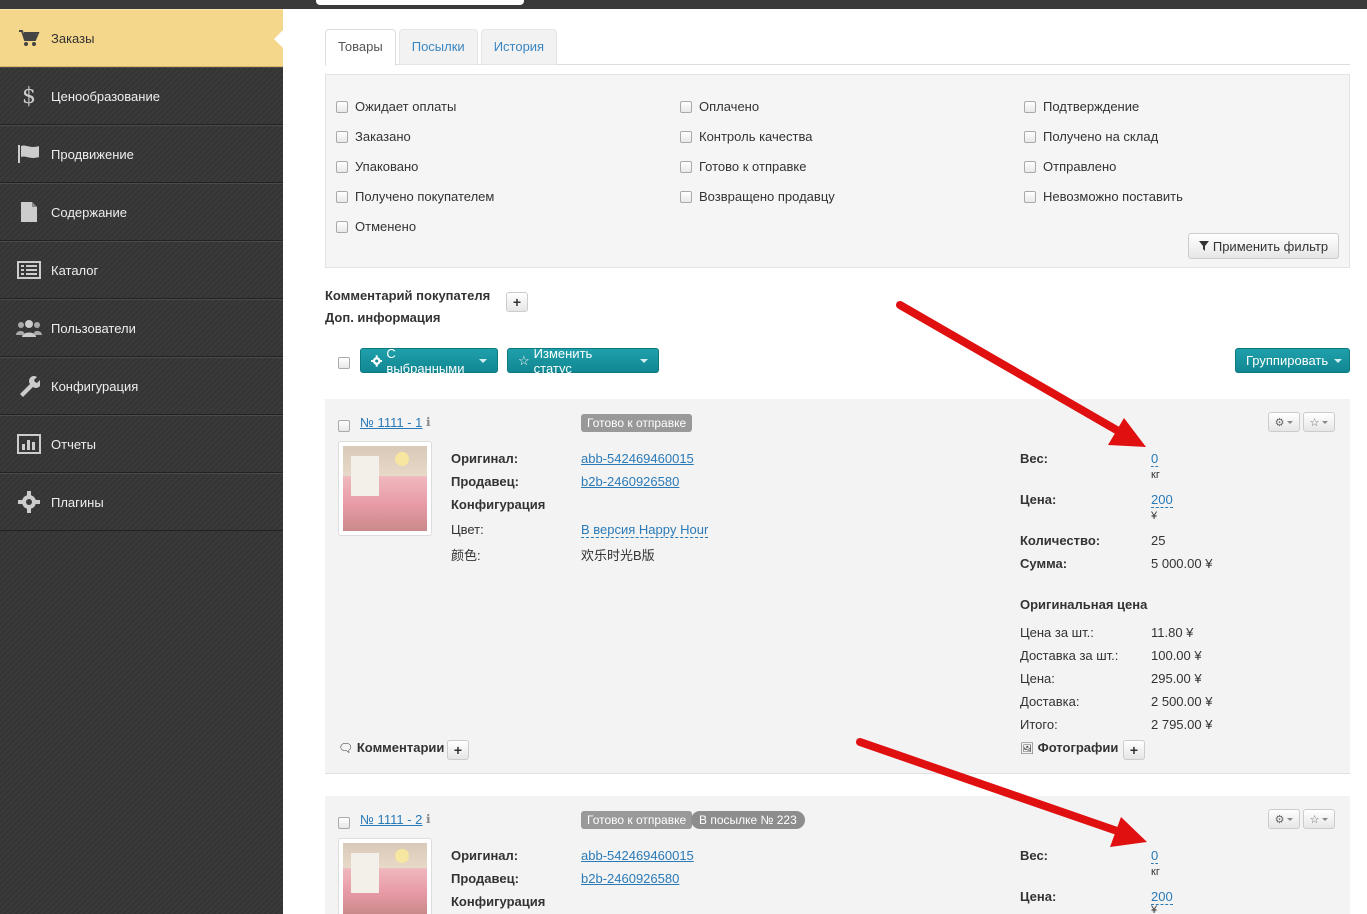 The width and height of the screenshot is (1367, 914). I want to click on group-button: Группировать, so click(1292, 360).